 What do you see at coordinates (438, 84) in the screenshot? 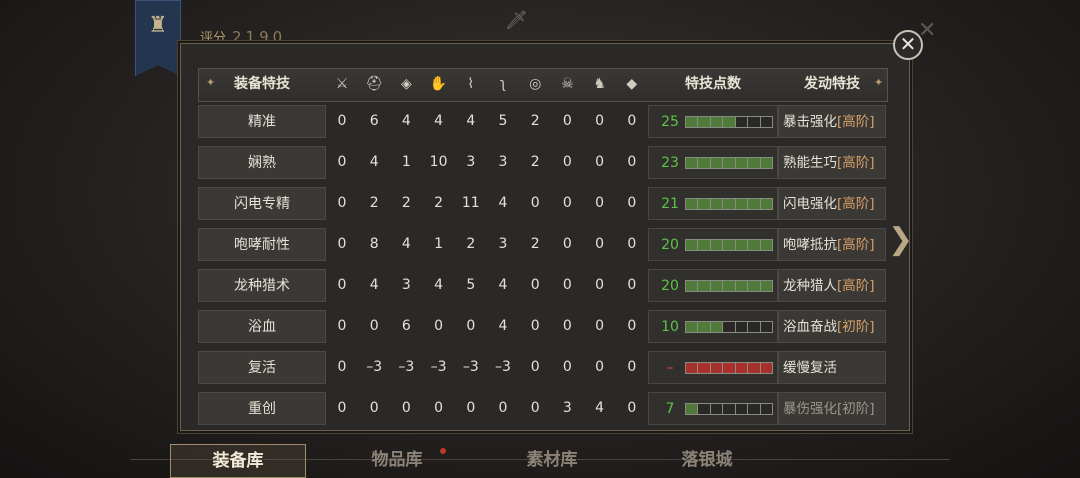
I see `gauntlet-icon: ✋` at bounding box center [438, 84].